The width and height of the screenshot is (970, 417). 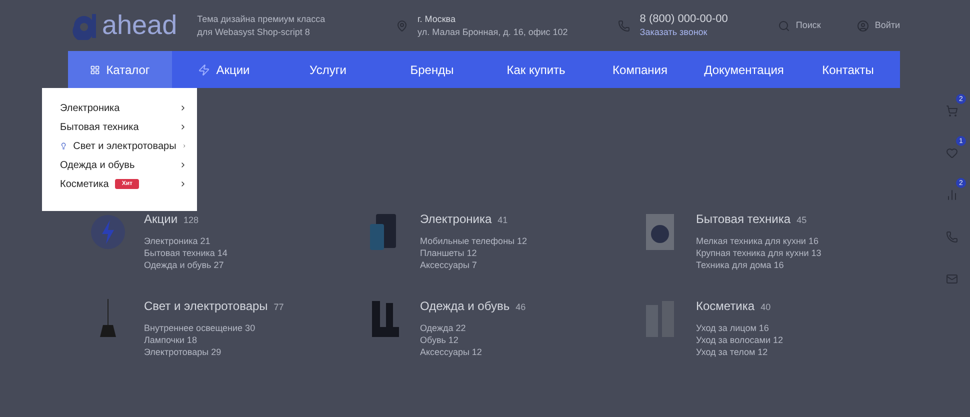 What do you see at coordinates (233, 69) in the screenshot?
I see `nav-label: Акции` at bounding box center [233, 69].